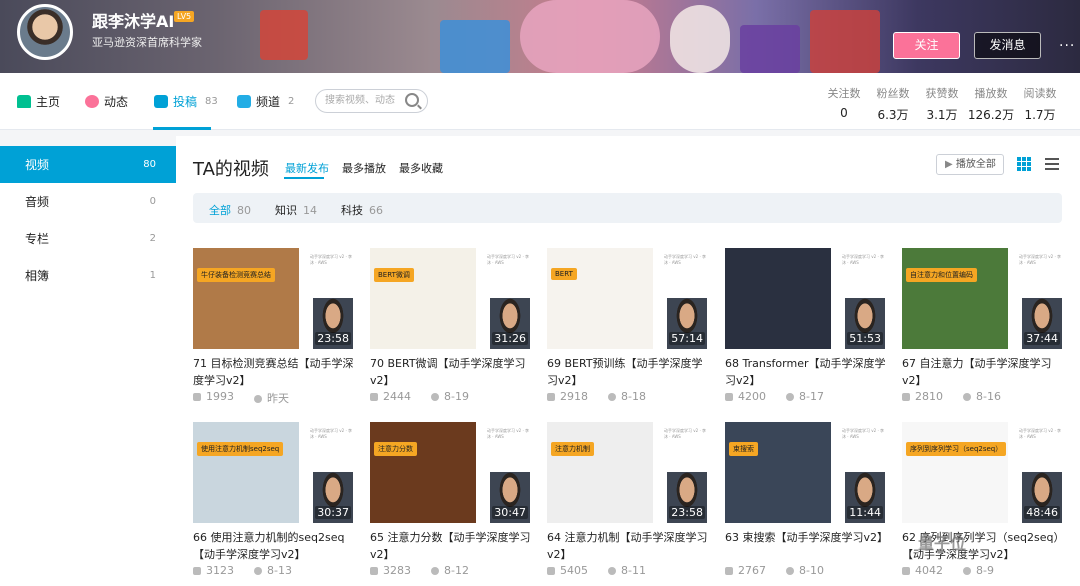  Describe the element at coordinates (421, 168) in the screenshot. I see `tab-most-favorited: 最多收藏` at that location.